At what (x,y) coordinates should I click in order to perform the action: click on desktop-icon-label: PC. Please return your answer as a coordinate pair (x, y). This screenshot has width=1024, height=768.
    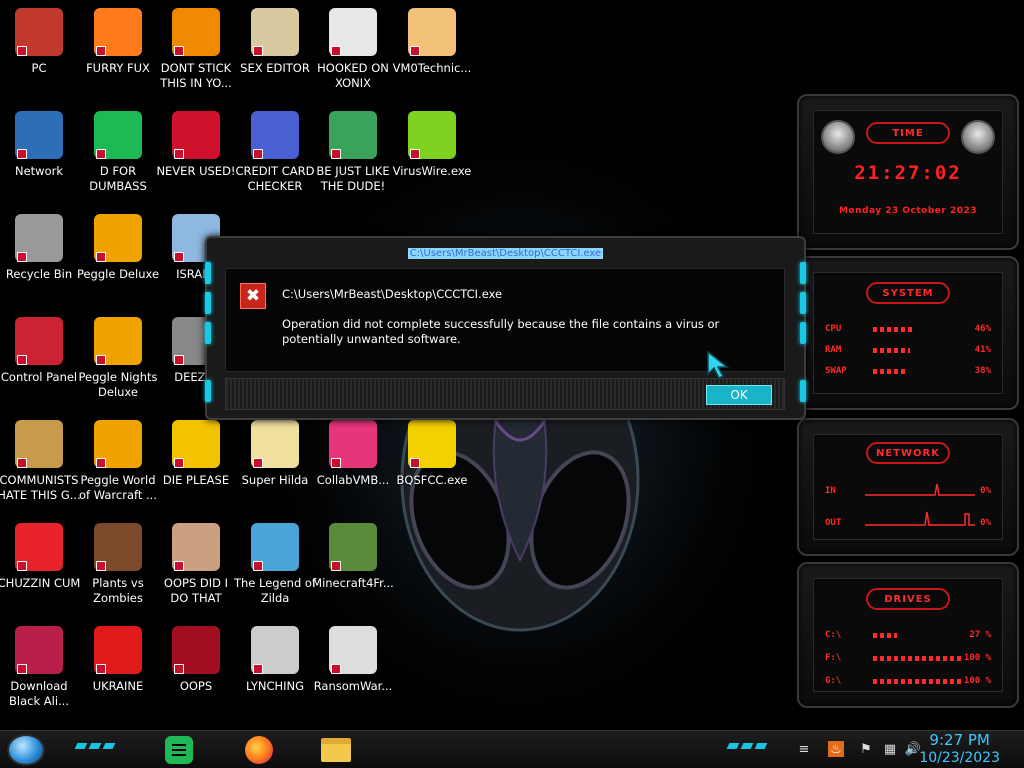
    Looking at the image, I should click on (39, 68).